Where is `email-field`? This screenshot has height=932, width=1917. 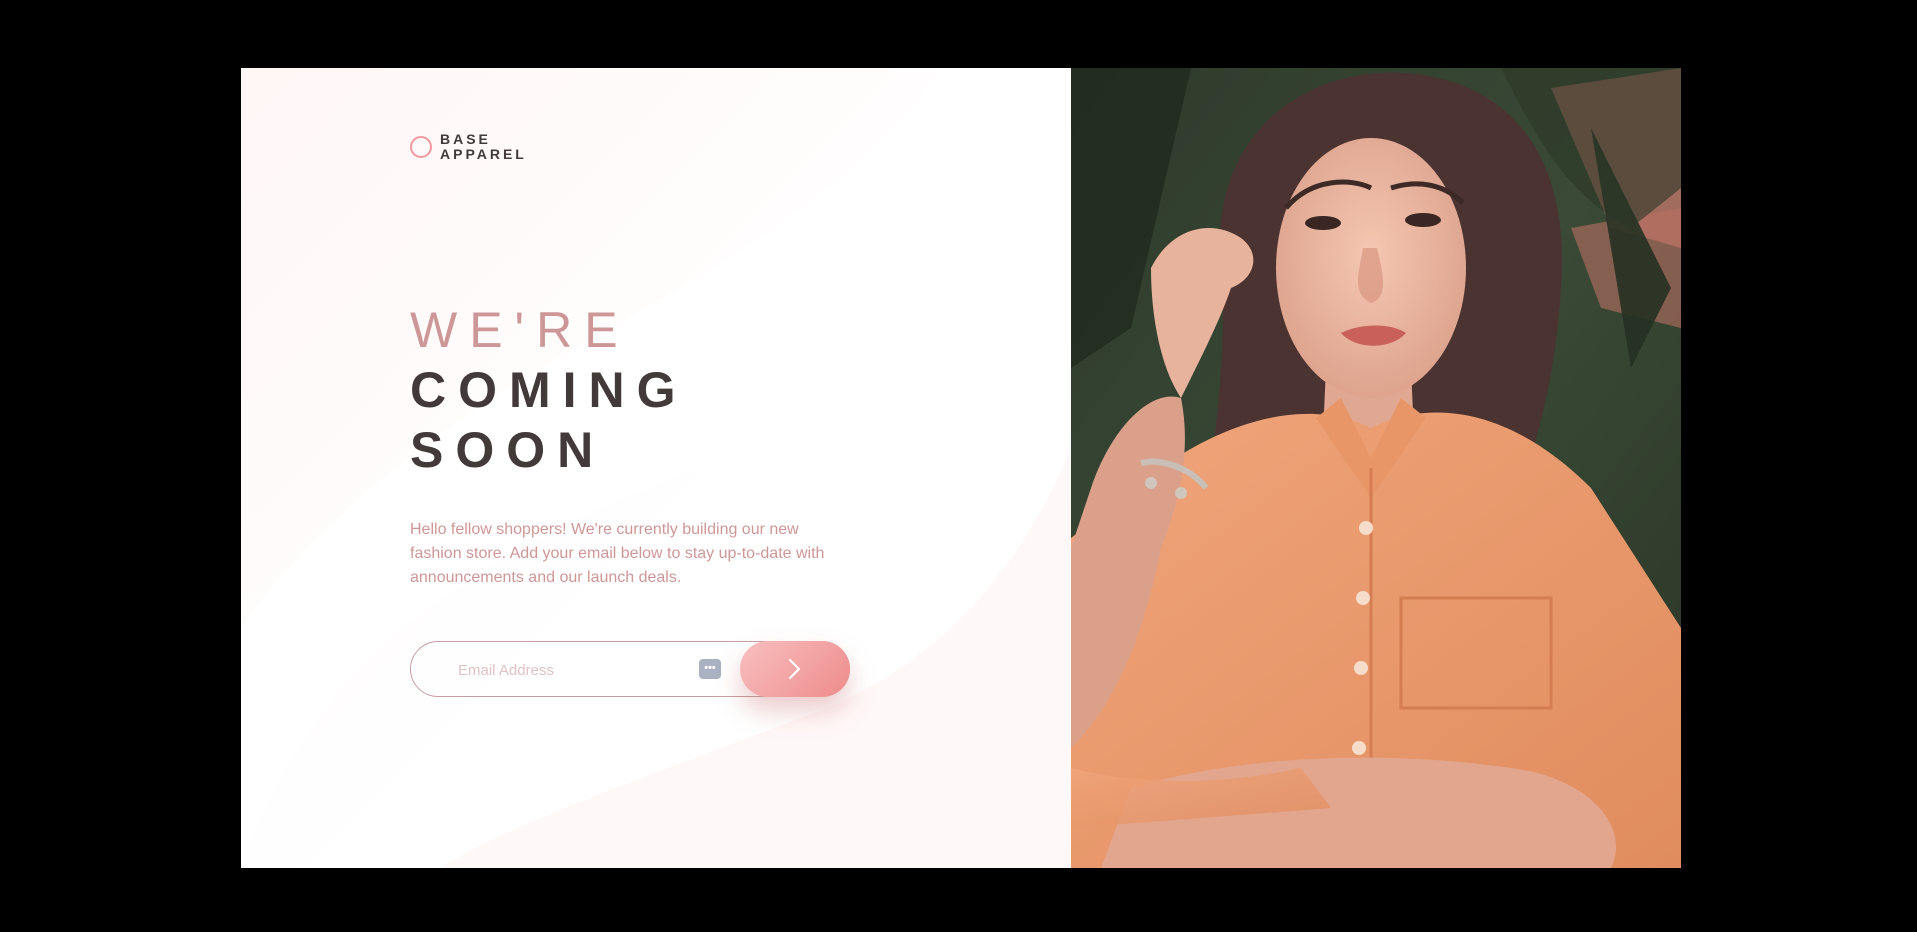 email-field is located at coordinates (578, 670).